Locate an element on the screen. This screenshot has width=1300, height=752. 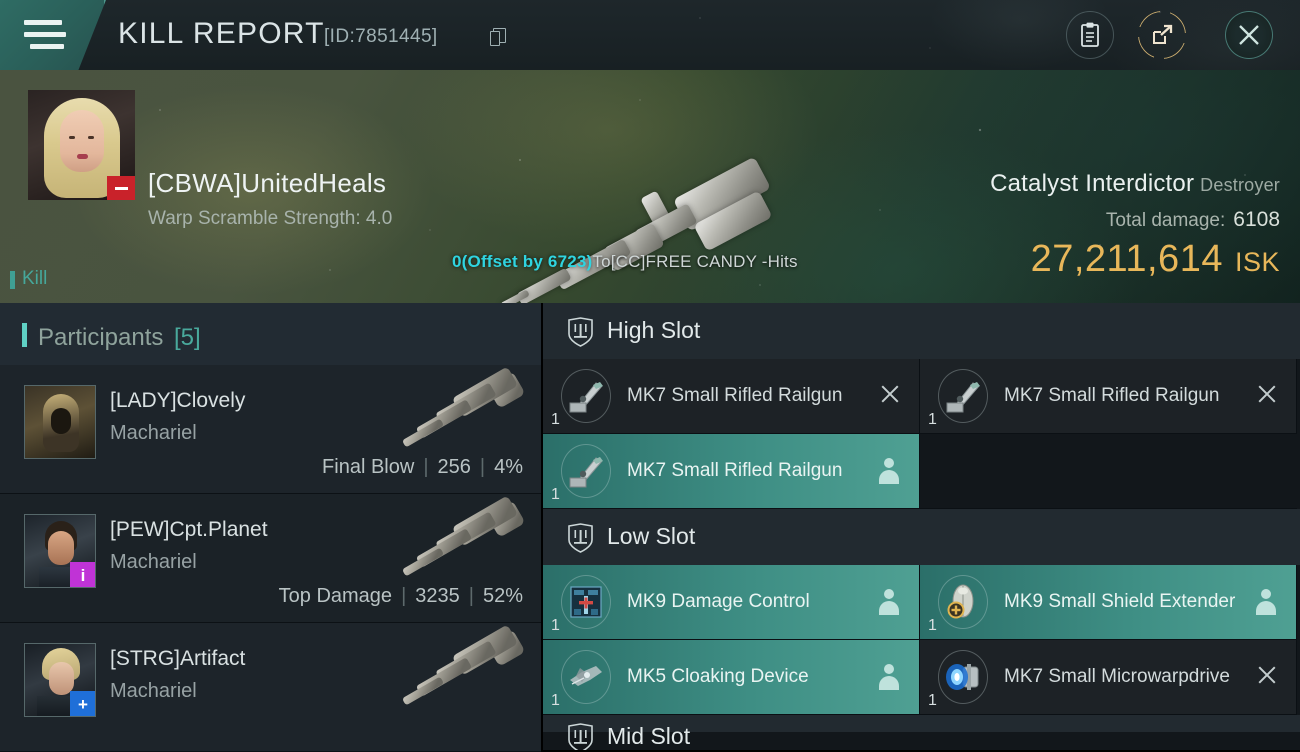
module-name: MK9 Small Shield Extender is located at coordinates (1120, 602).